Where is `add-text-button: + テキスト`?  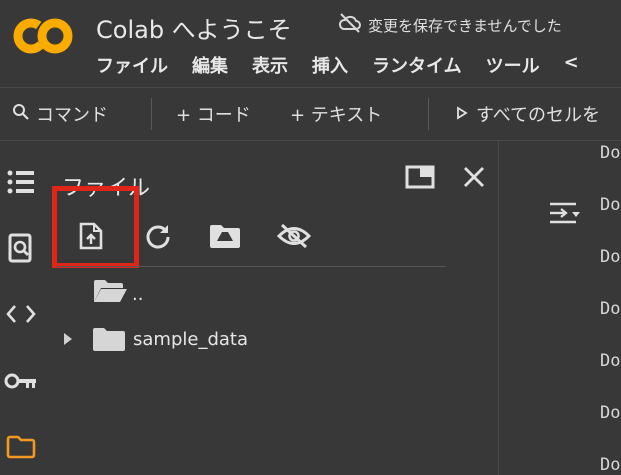 add-text-button: + テキスト is located at coordinates (336, 114).